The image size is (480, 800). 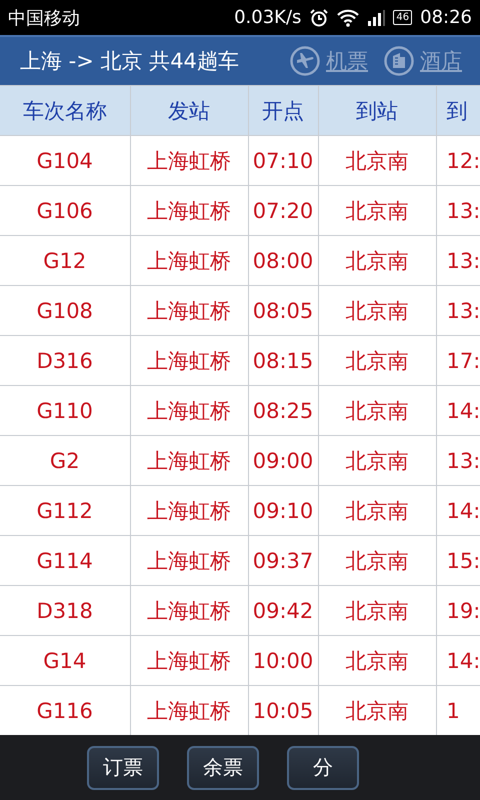 What do you see at coordinates (283, 610) in the screenshot?
I see `table-cell: 09:42` at bounding box center [283, 610].